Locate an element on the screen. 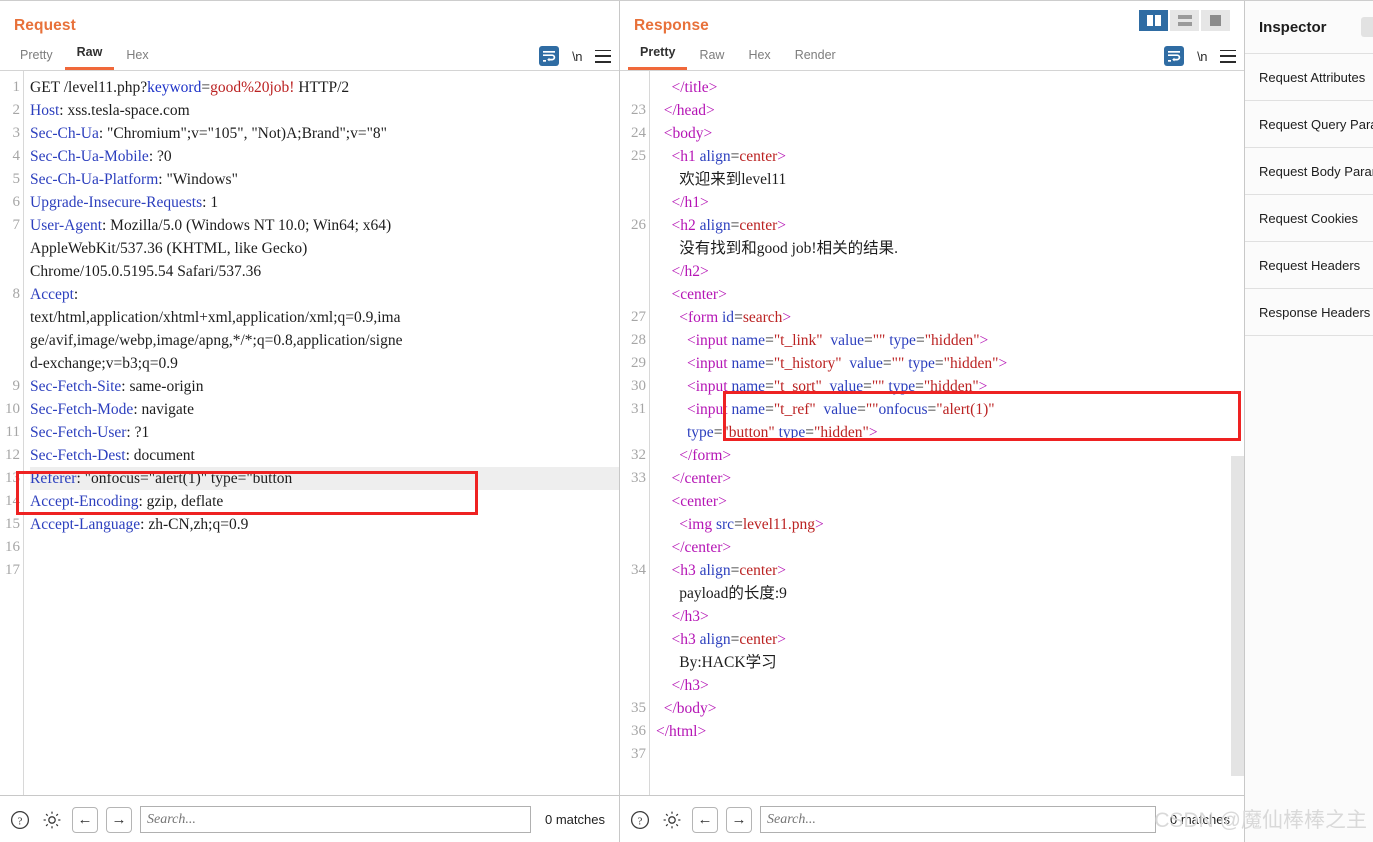  code-token: Host is located at coordinates (45, 110).